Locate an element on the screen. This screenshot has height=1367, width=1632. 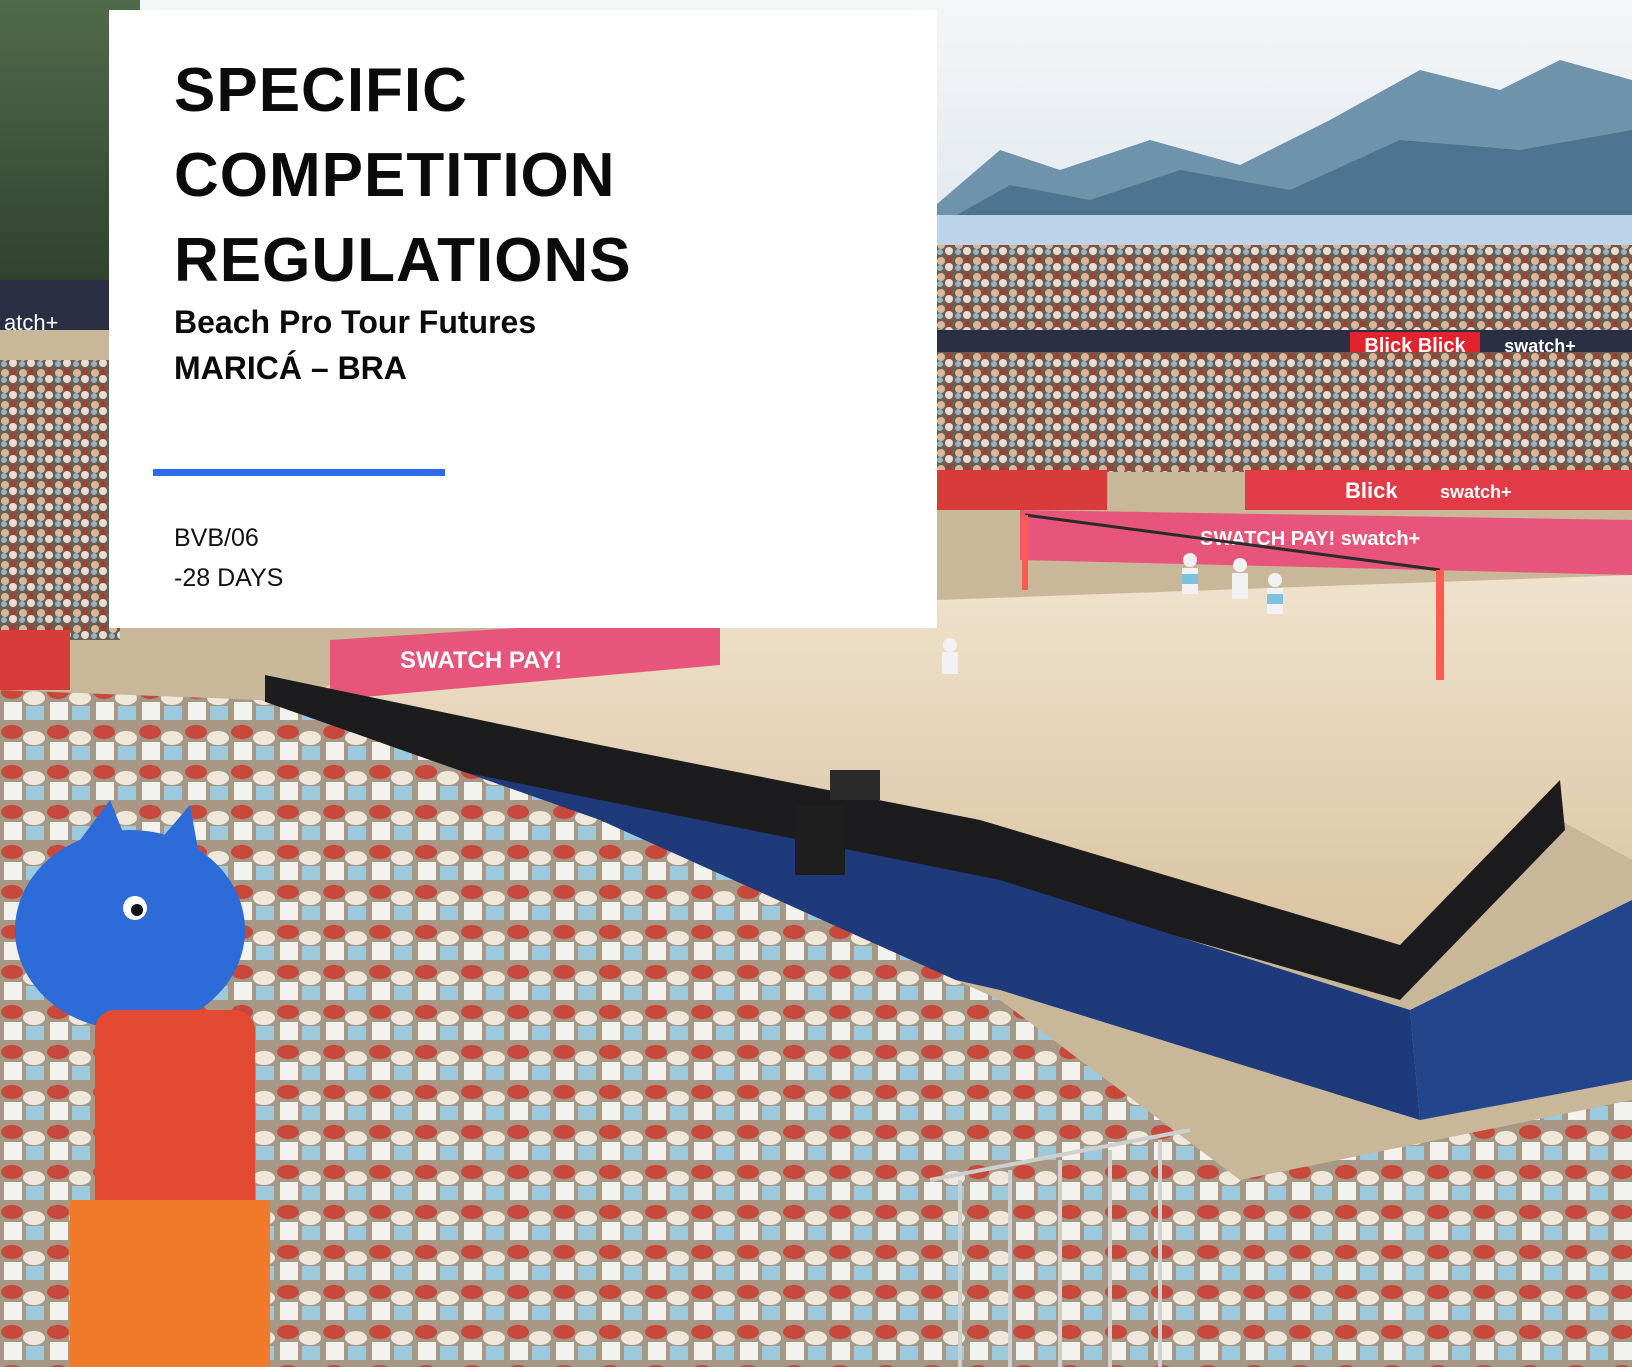
document-title: SPECIFIC COMPETITION REGULATIONS is located at coordinates (403, 175).